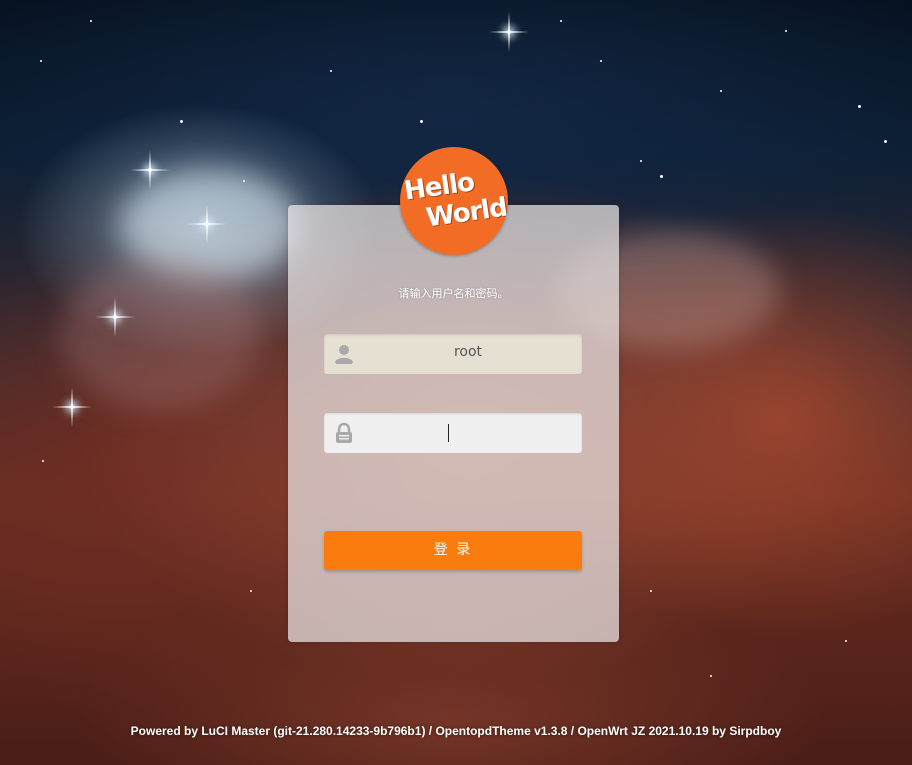 The image size is (912, 765). What do you see at coordinates (453, 433) in the screenshot?
I see `password-field` at bounding box center [453, 433].